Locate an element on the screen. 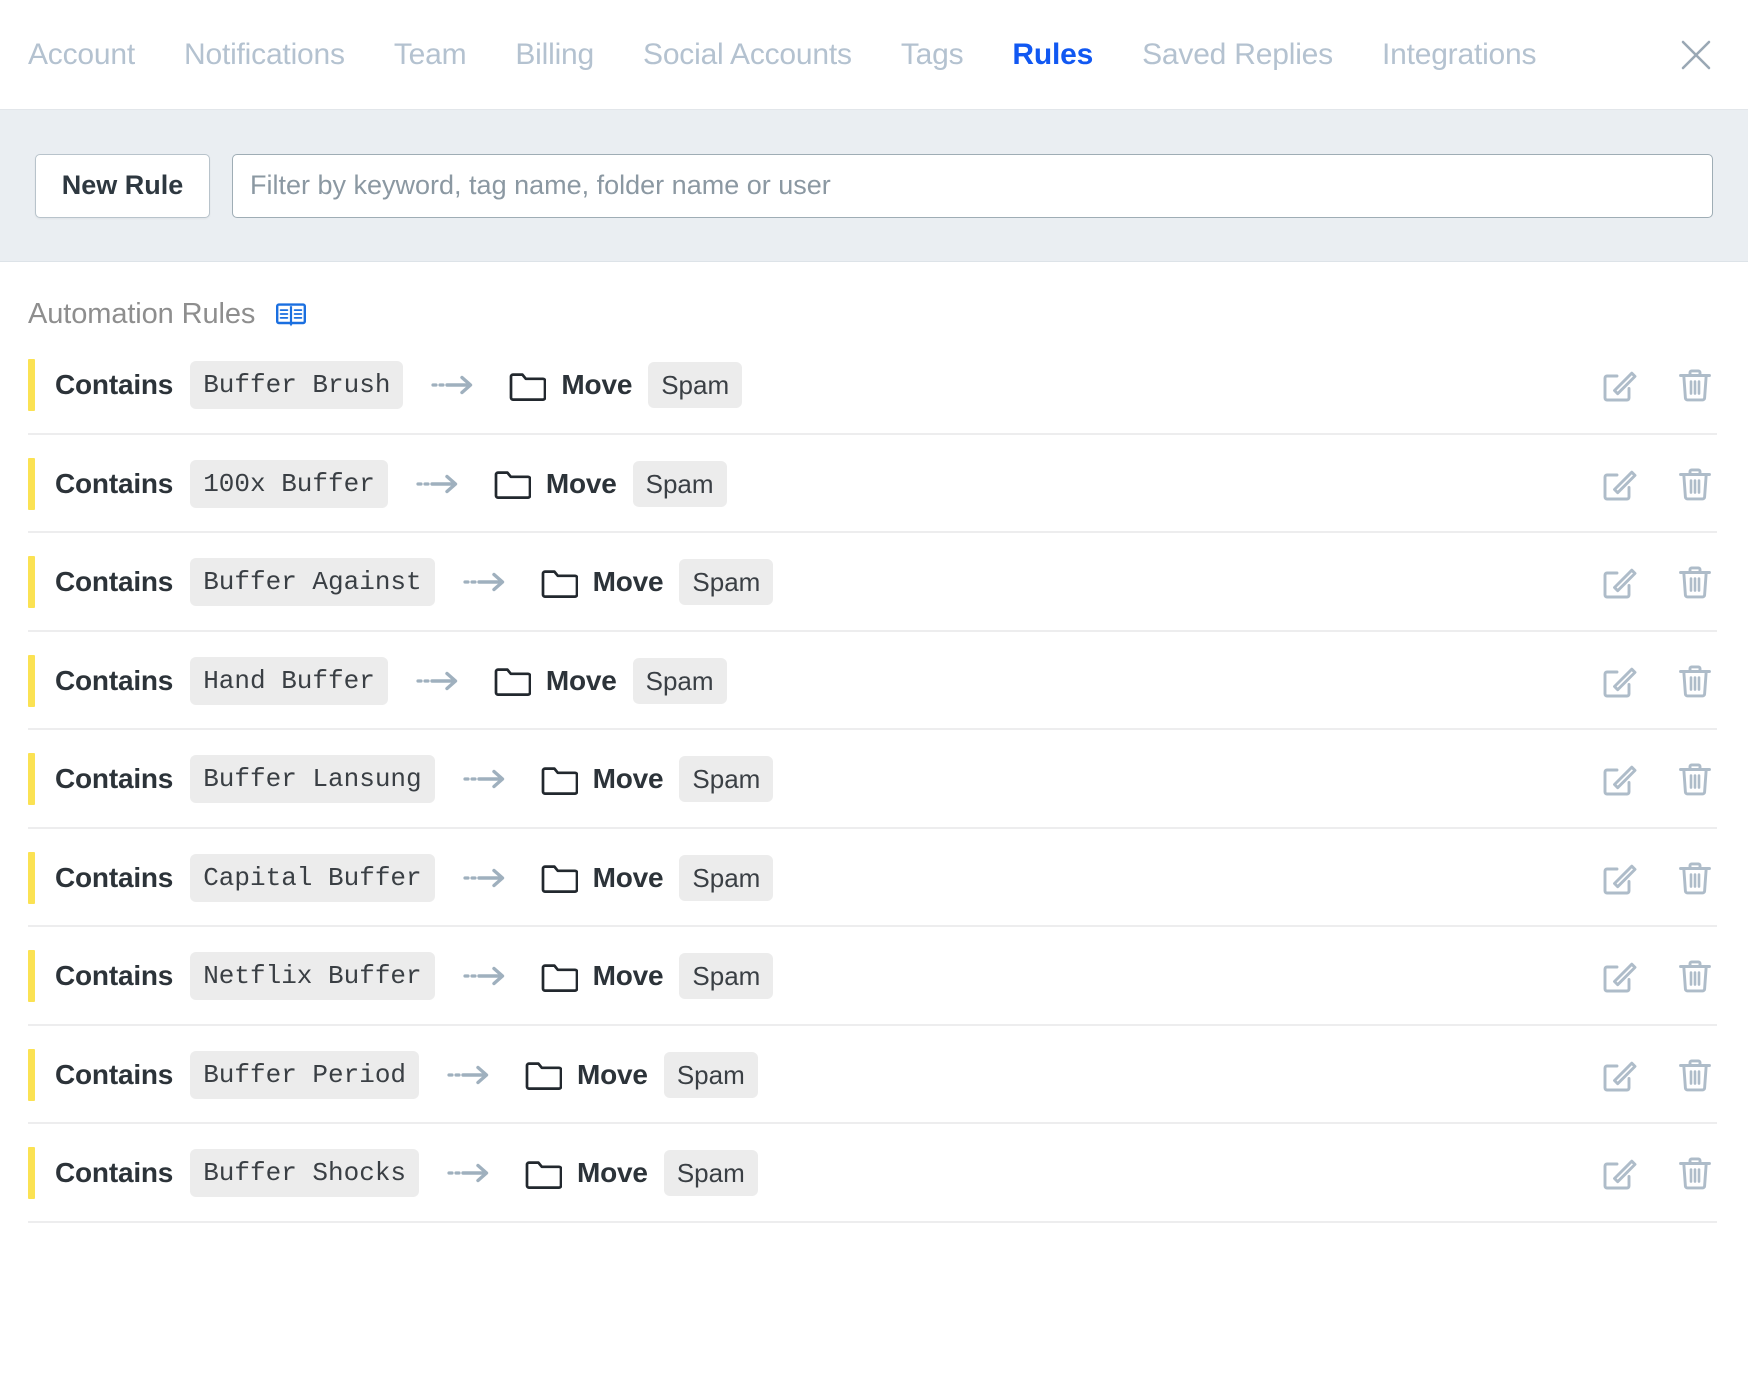 This screenshot has width=1748, height=1384. rule-keyword-chip: Netflix Buffer is located at coordinates (312, 976).